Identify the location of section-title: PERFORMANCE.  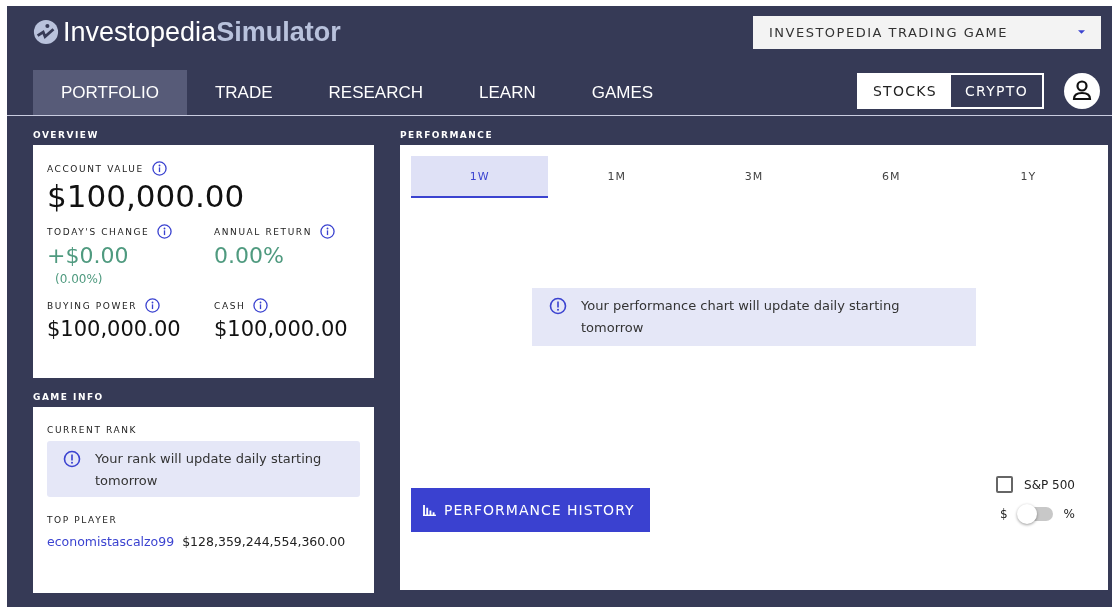
(447, 135).